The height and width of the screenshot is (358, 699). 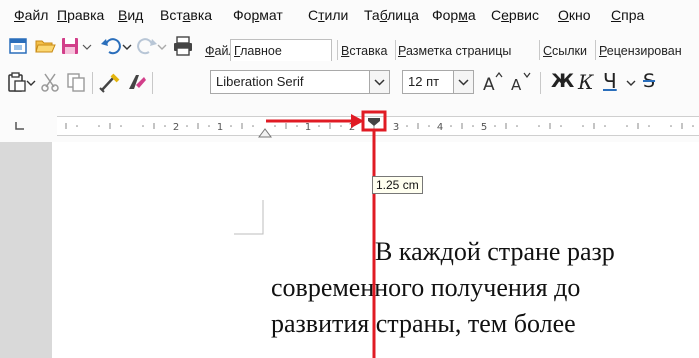 What do you see at coordinates (396, 127) in the screenshot?
I see `ruler-label: 3` at bounding box center [396, 127].